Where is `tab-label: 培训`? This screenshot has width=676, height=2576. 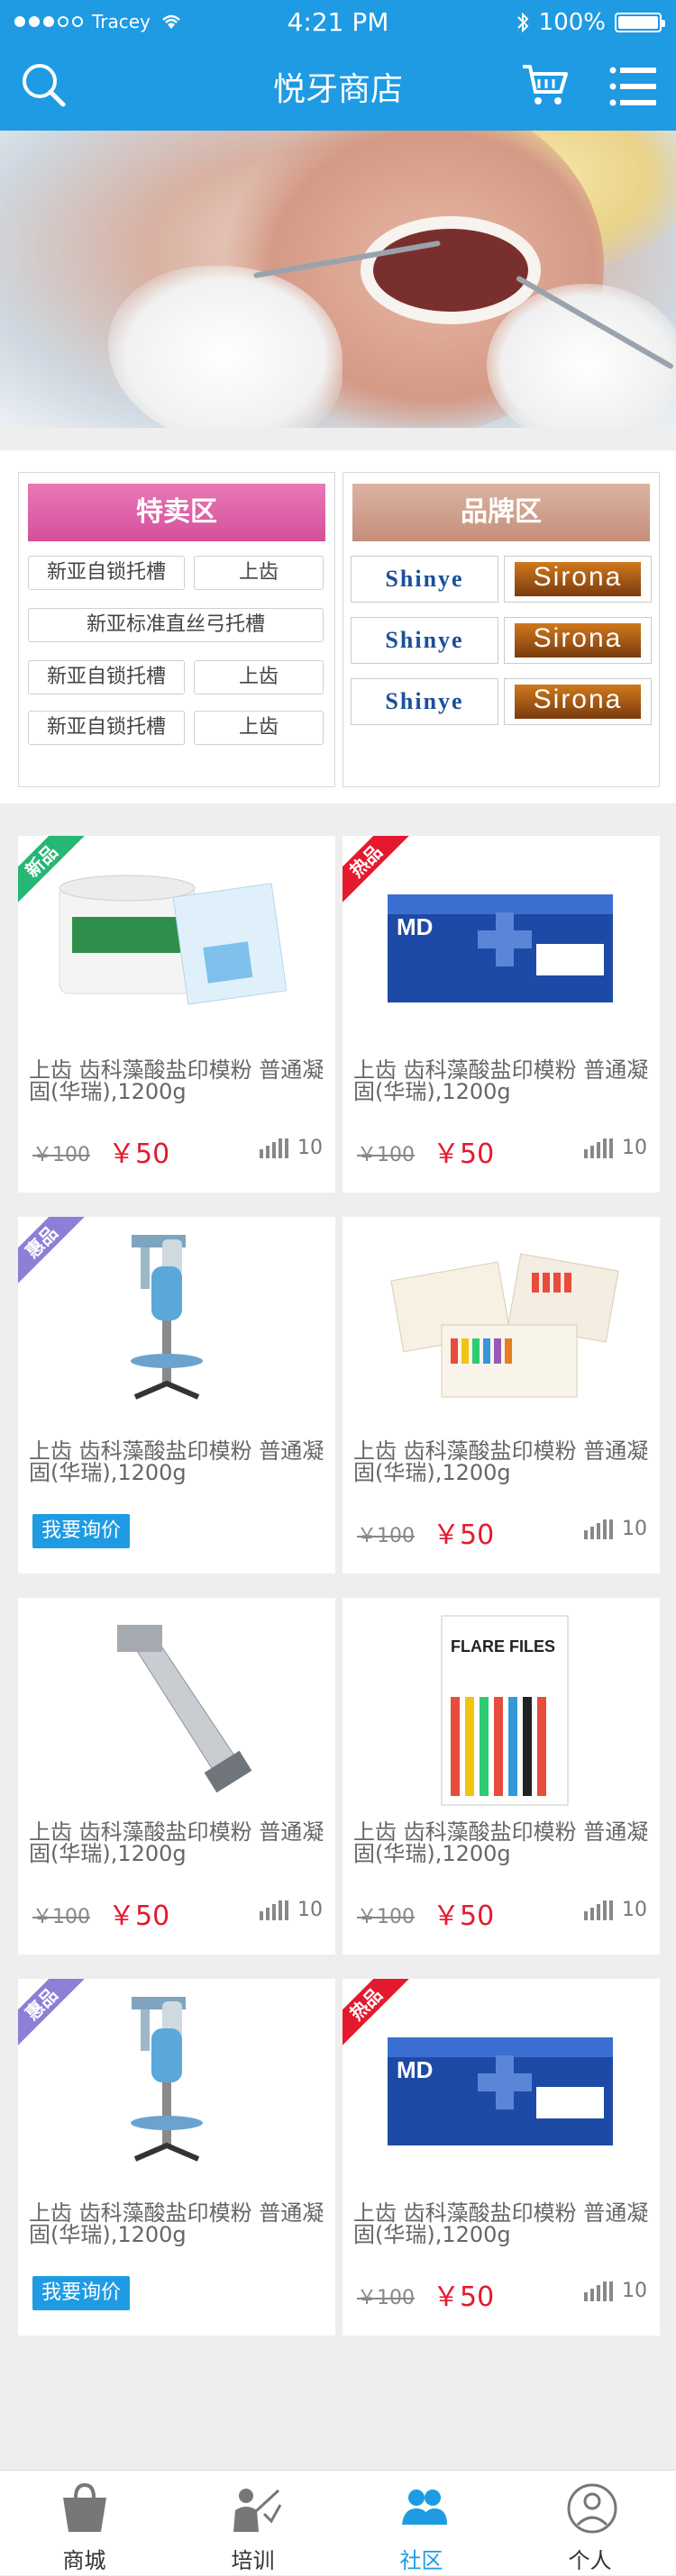
tab-label: 培训 is located at coordinates (253, 2560).